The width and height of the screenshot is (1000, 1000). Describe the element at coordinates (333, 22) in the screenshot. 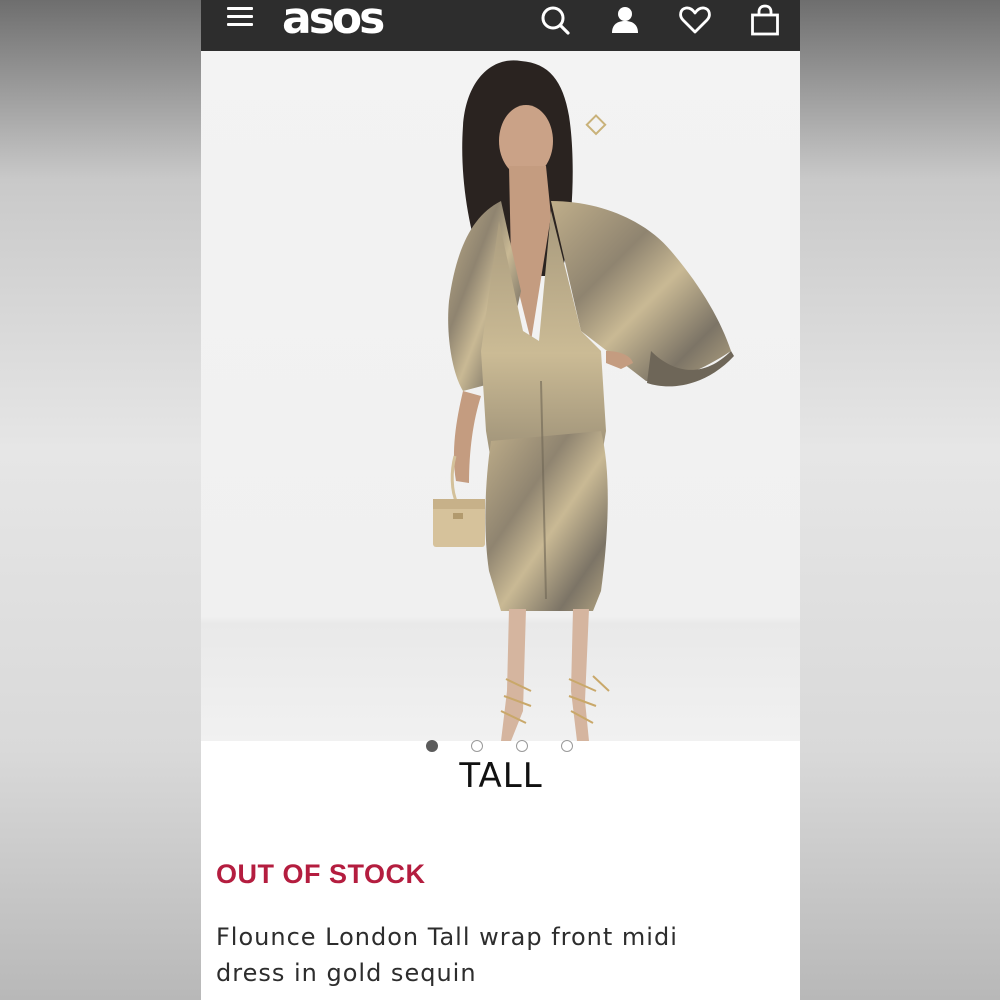

I see `asos-logo: asos` at that location.